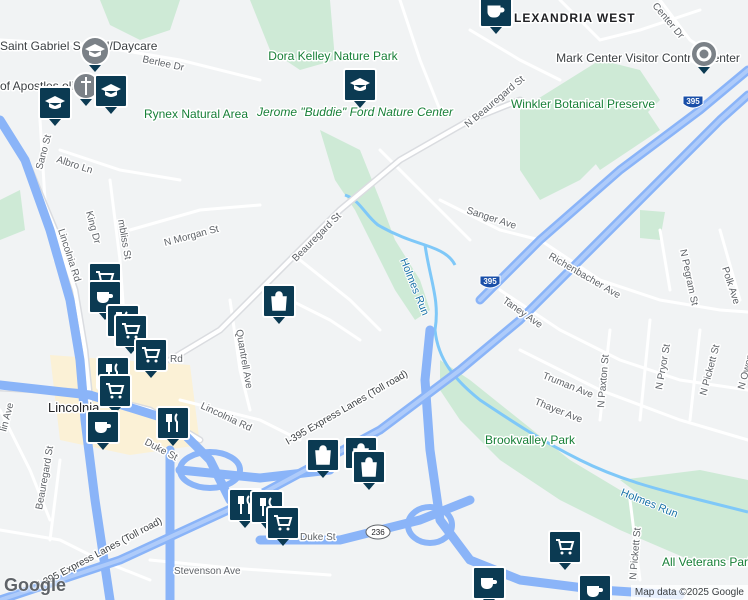 The height and width of the screenshot is (600, 748). I want to click on restaurant-icon, so click(172, 422).